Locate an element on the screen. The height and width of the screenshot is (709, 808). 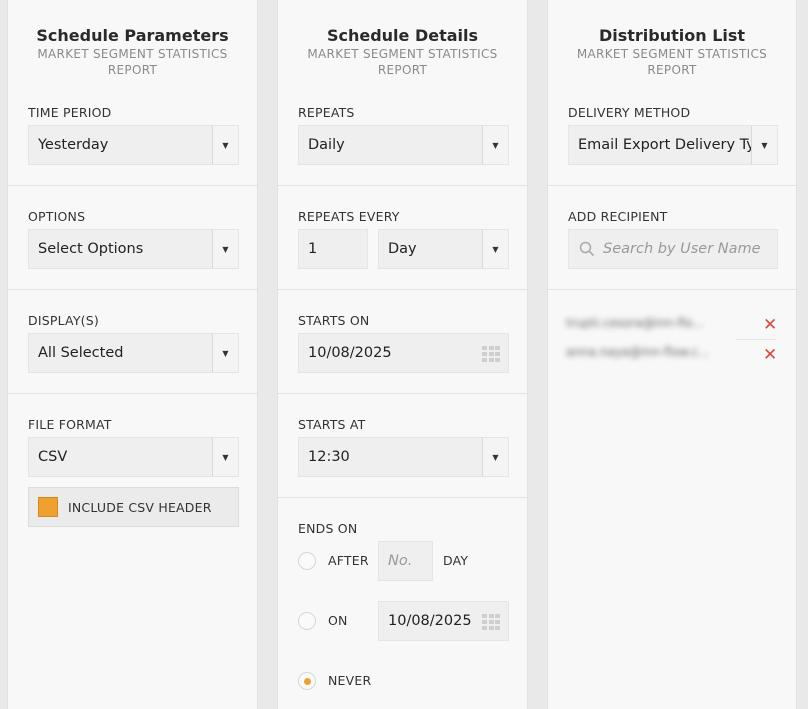
ends-on-date-label: ON is located at coordinates (338, 620).